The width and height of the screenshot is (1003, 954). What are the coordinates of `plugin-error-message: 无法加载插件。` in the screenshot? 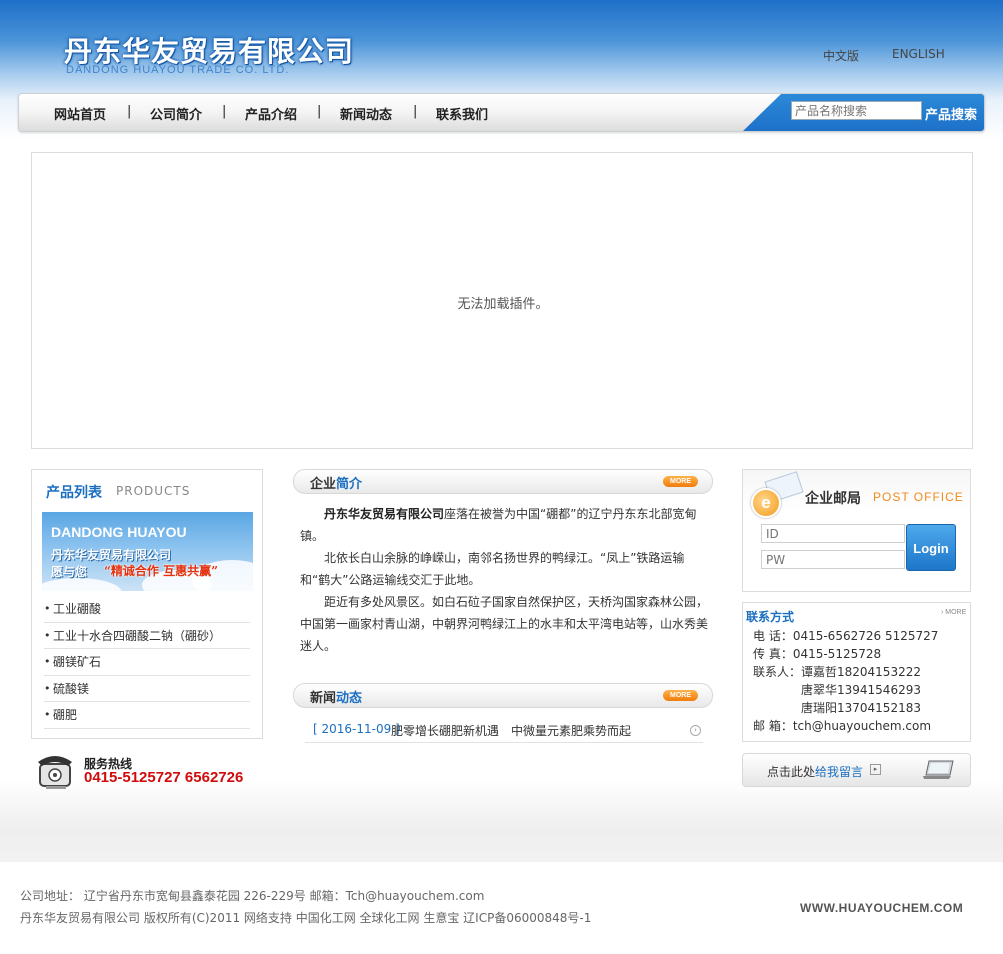 It's located at (503, 304).